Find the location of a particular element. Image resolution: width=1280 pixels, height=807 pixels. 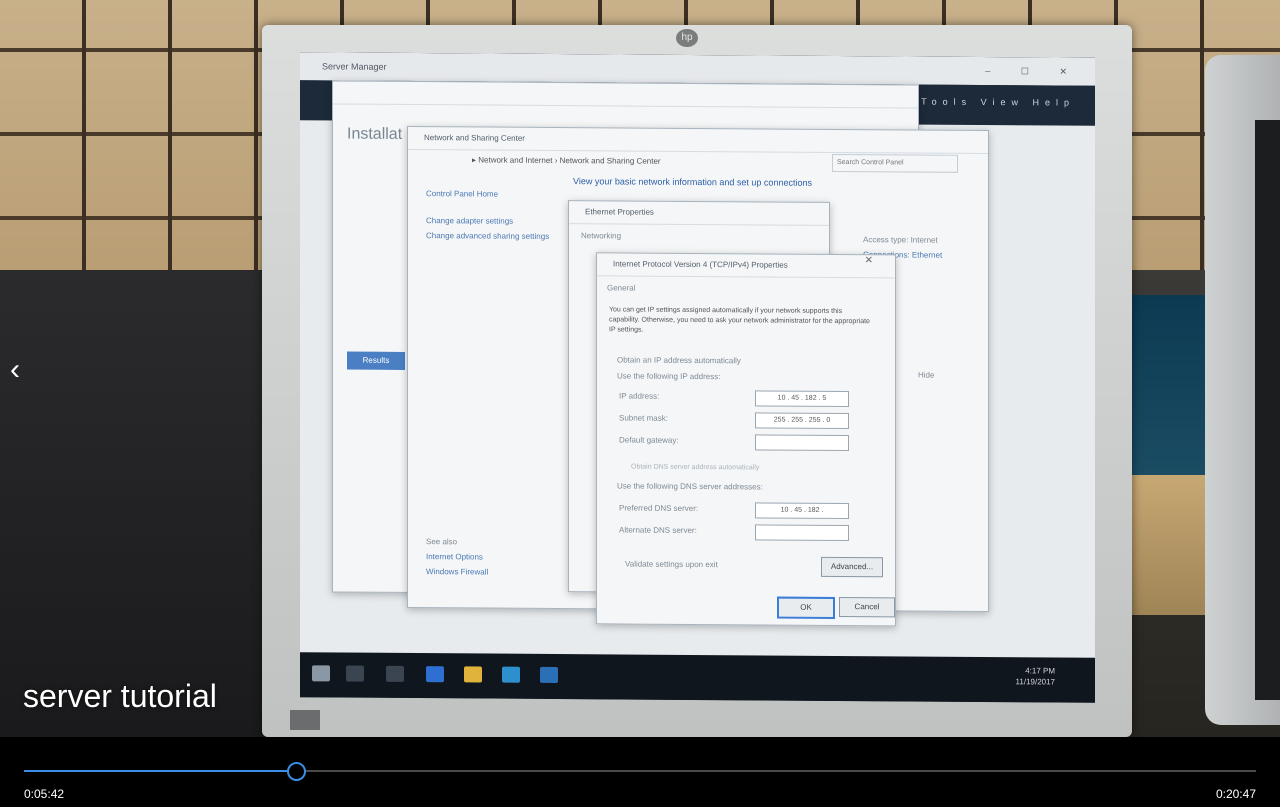

gateway-label: Default gateway: is located at coordinates (649, 440).